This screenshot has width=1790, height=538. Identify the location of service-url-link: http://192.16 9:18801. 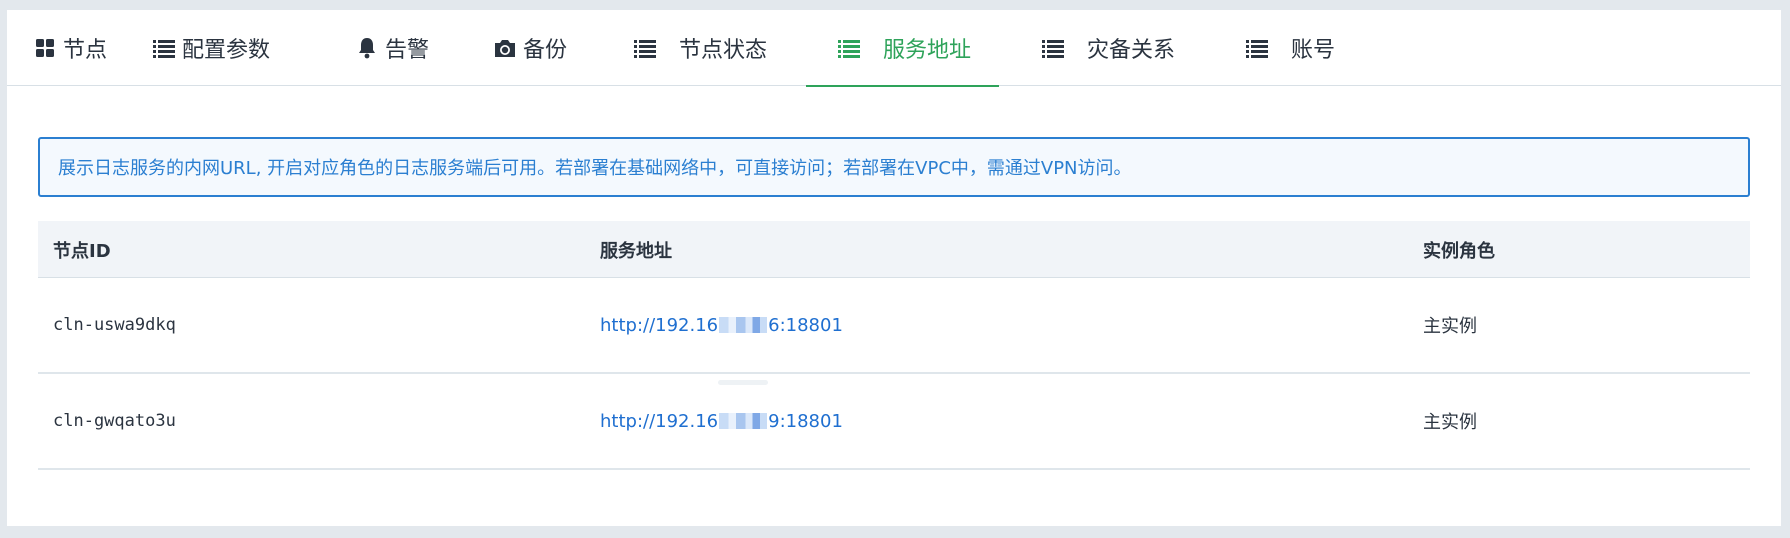
(721, 421).